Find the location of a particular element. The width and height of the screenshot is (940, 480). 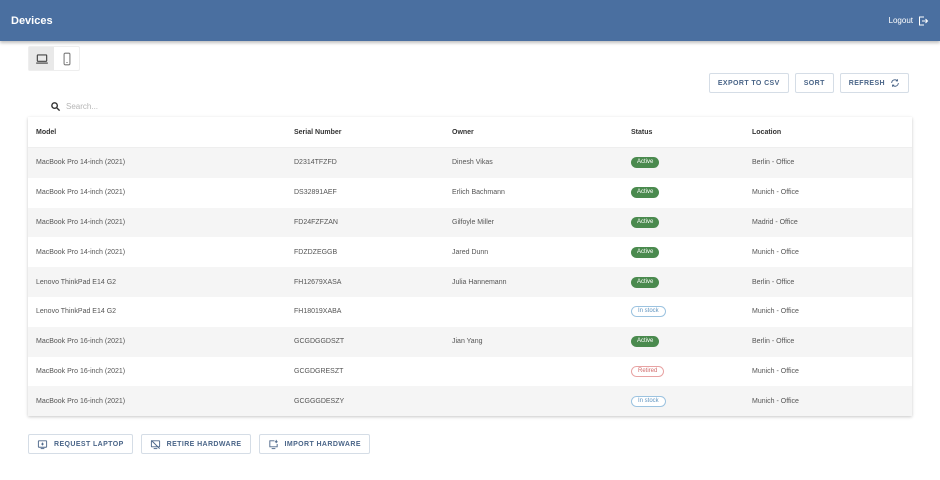

request-laptop-button: REQUEST LAPTOP is located at coordinates (80, 444).